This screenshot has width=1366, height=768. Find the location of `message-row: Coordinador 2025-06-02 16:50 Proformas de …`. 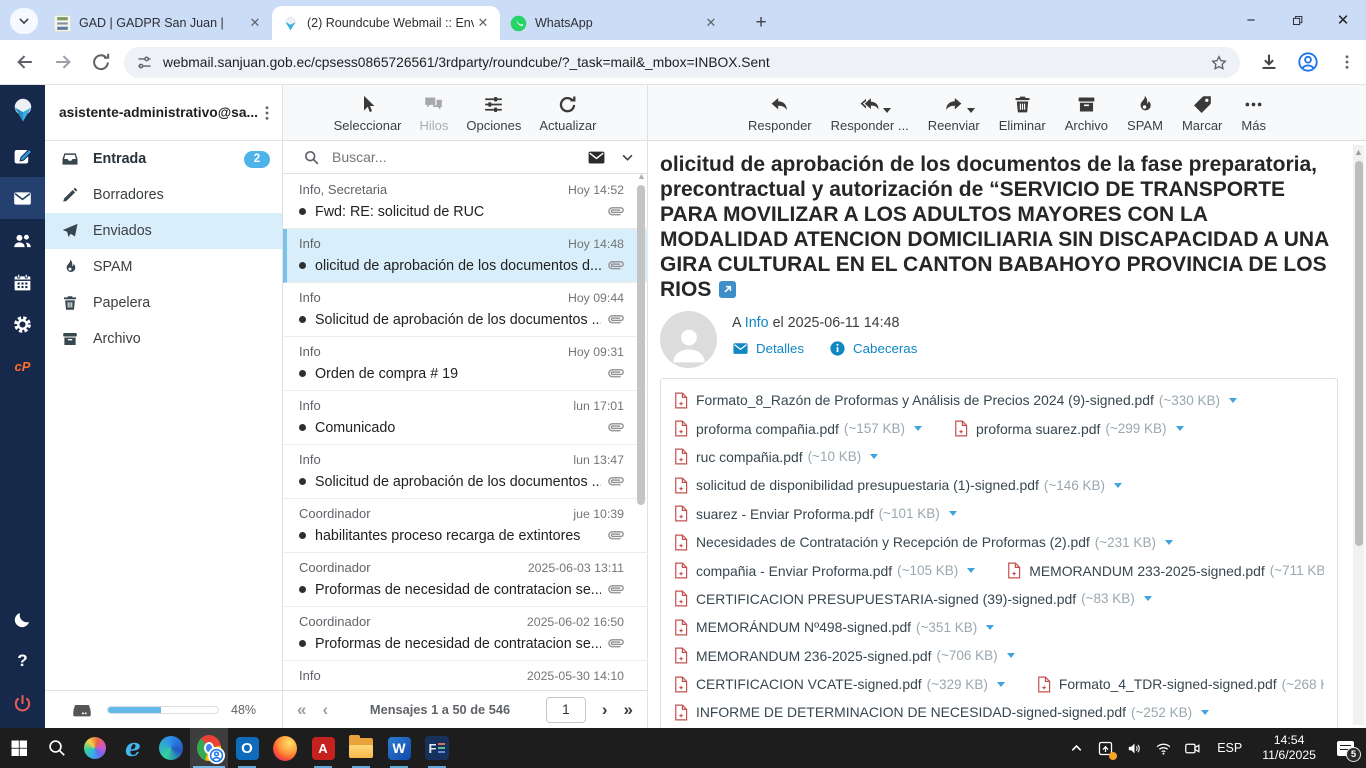

message-row: Coordinador 2025-06-02 16:50 Proformas de … is located at coordinates (465, 634).